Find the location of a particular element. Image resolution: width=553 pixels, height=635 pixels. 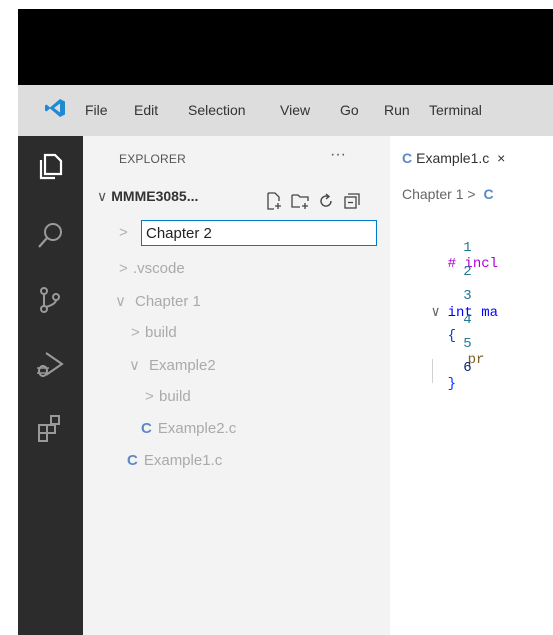

activity-bar is located at coordinates (50, 385).